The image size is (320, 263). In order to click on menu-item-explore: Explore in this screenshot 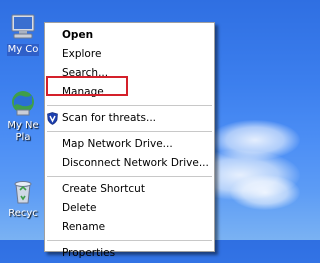, I will do `click(129, 54)`.